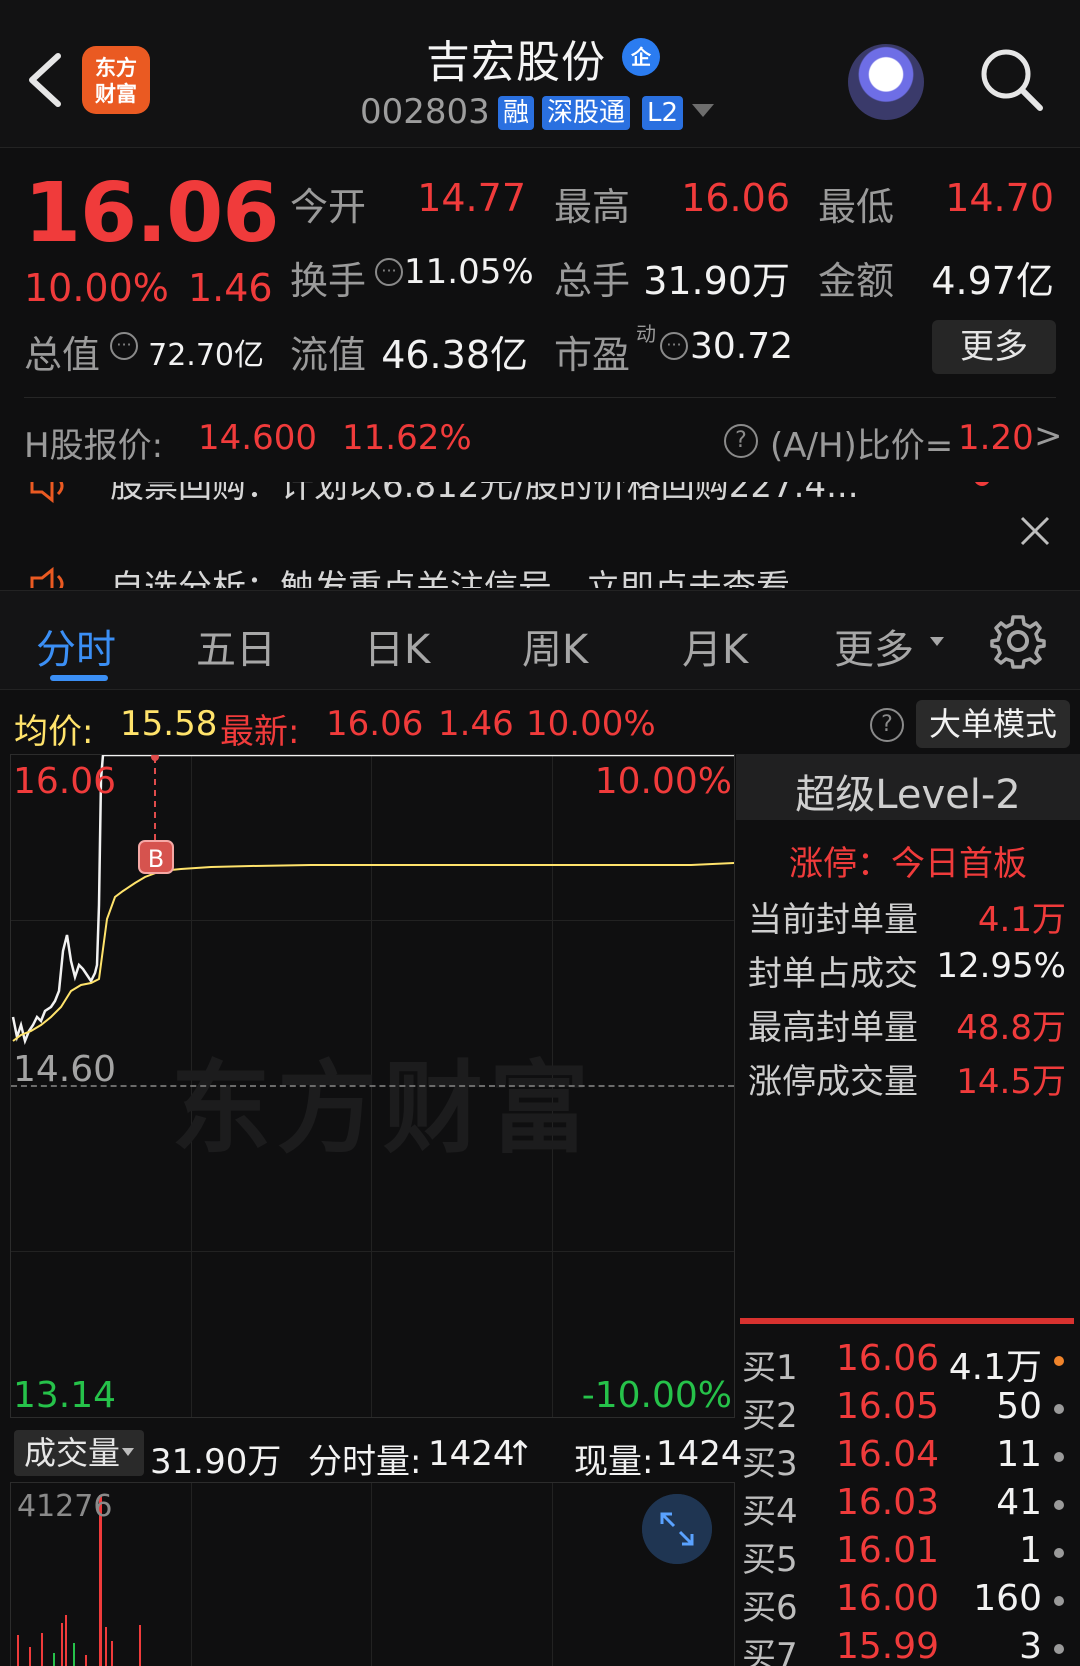  I want to click on app-logo: 东方 财富, so click(116, 80).